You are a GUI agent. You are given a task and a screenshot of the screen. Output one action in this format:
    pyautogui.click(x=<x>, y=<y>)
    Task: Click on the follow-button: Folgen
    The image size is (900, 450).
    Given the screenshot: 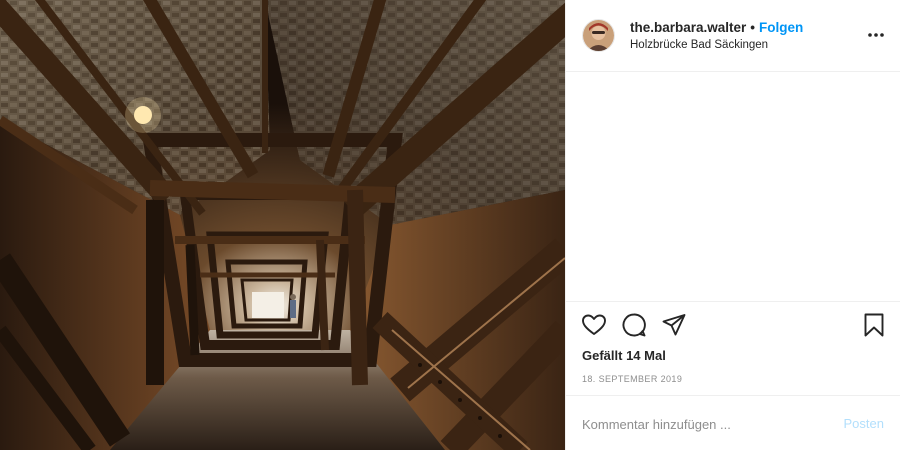 What is the action you would take?
    pyautogui.click(x=781, y=27)
    